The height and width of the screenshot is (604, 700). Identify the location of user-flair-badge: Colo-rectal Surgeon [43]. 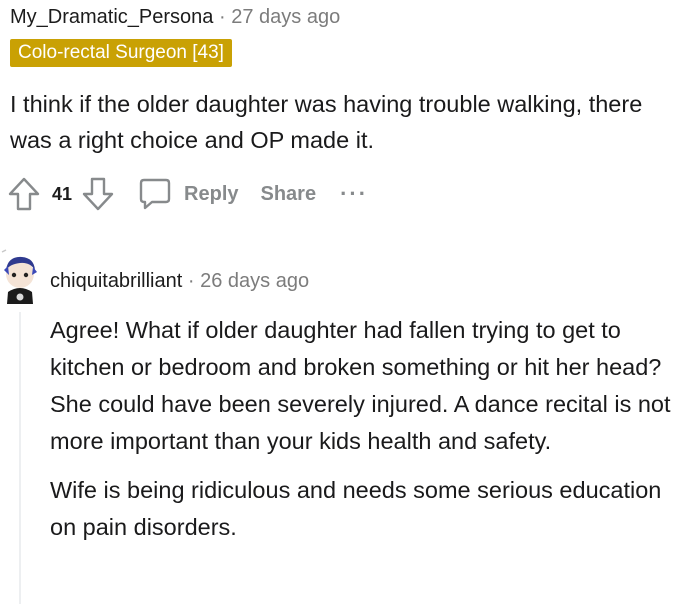
(121, 53).